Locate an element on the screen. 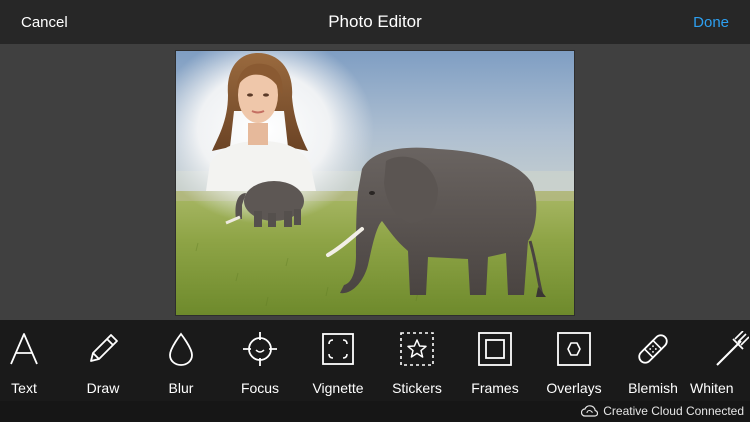 This screenshot has height=422, width=750. tool-blemish: Blemish is located at coordinates (653, 360).